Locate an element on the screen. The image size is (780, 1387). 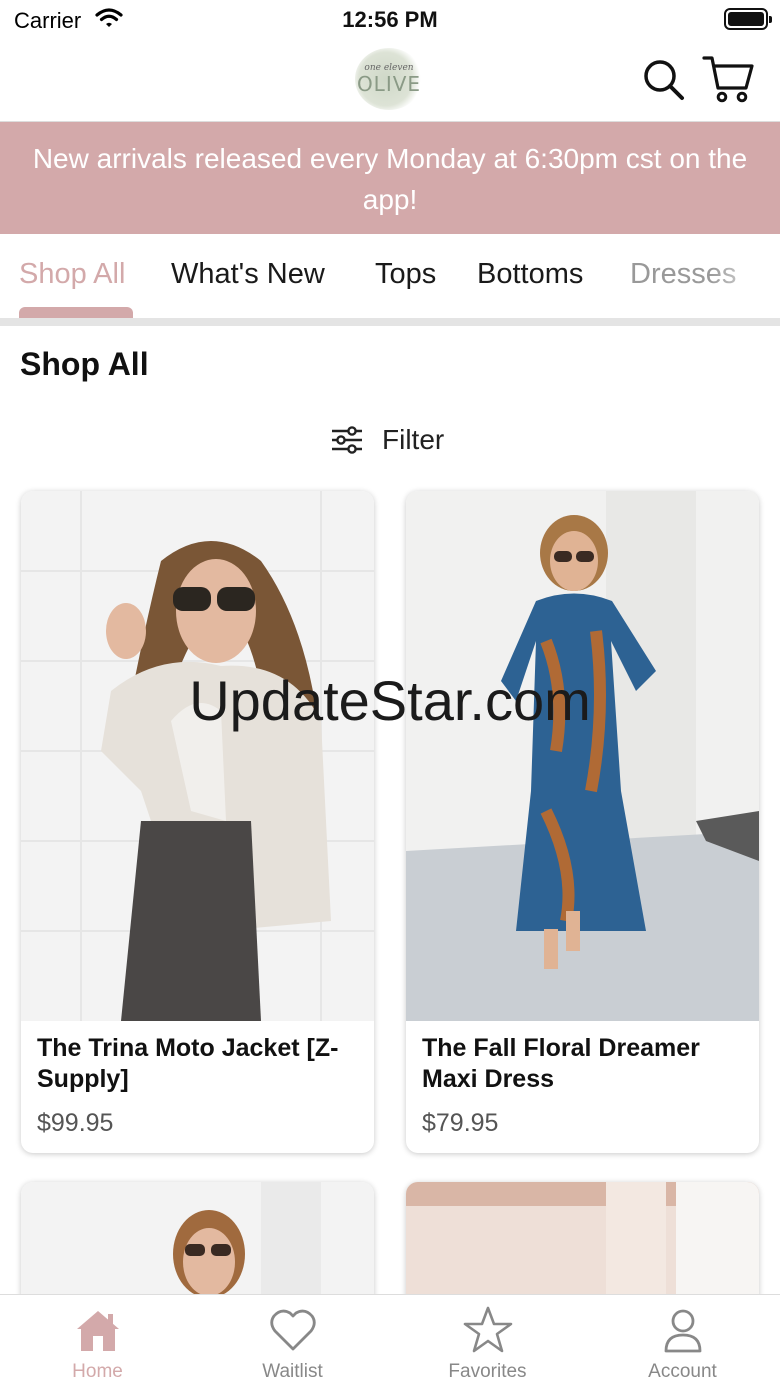
product-name: The Fall Floral Dreamer Maxi Dress is located at coordinates (561, 1063).